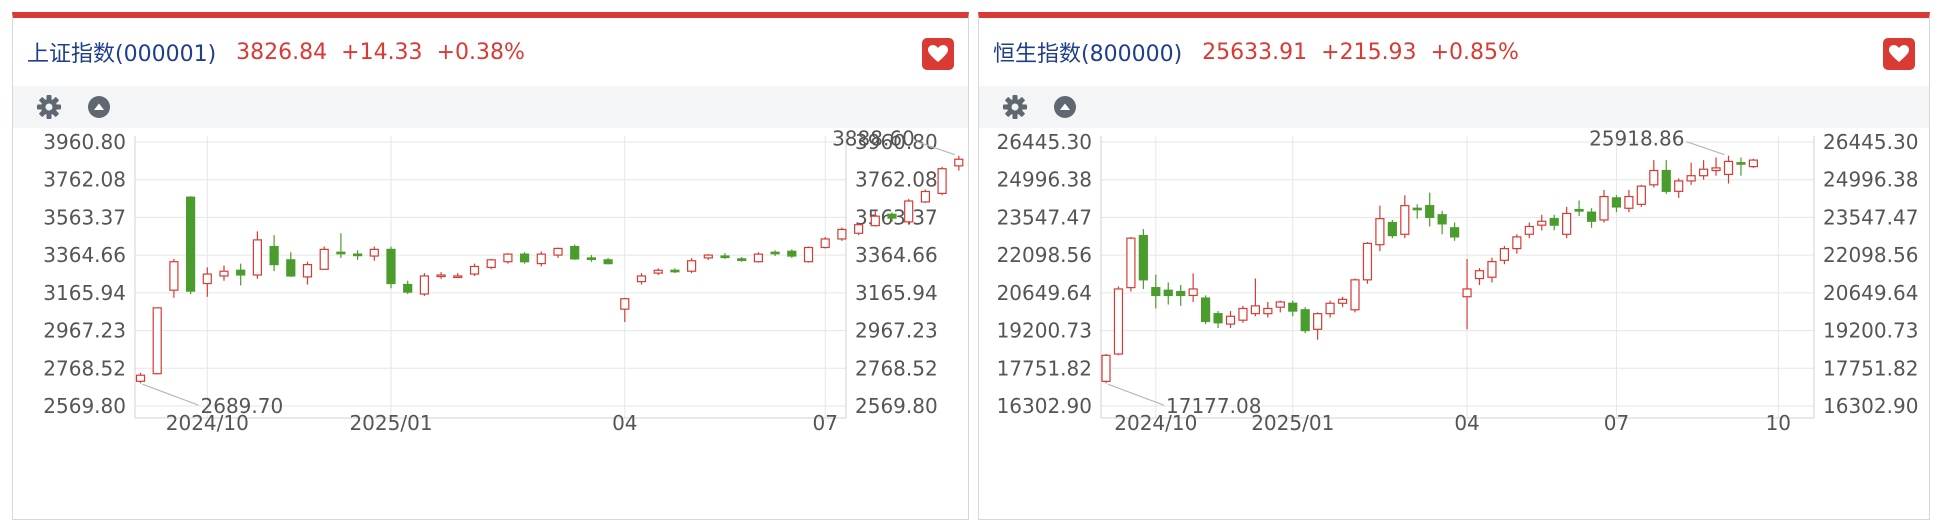 The height and width of the screenshot is (532, 1942). What do you see at coordinates (242, 406) in the screenshot?
I see `min-annotation: 2689.70` at bounding box center [242, 406].